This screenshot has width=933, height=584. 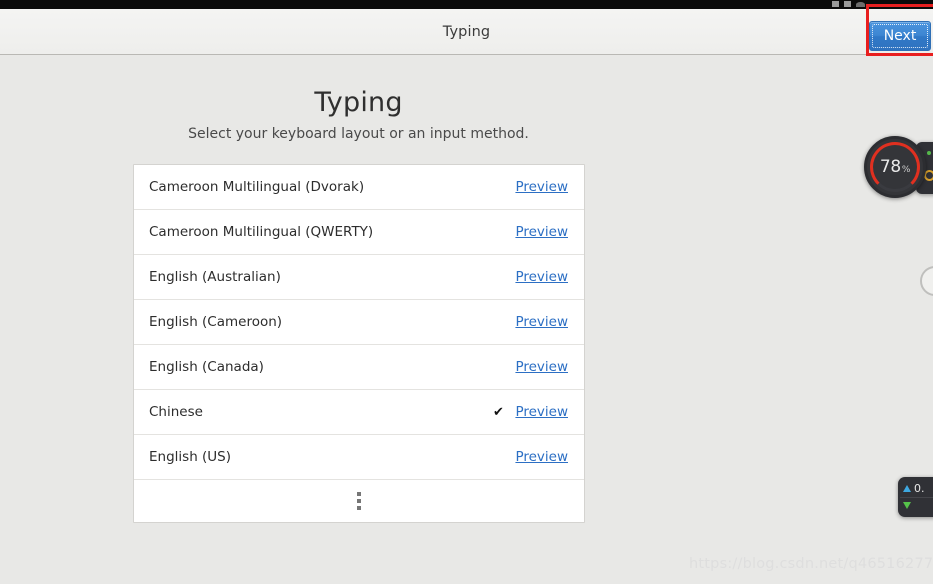 What do you see at coordinates (466, 4) in the screenshot?
I see `system-bar` at bounding box center [466, 4].